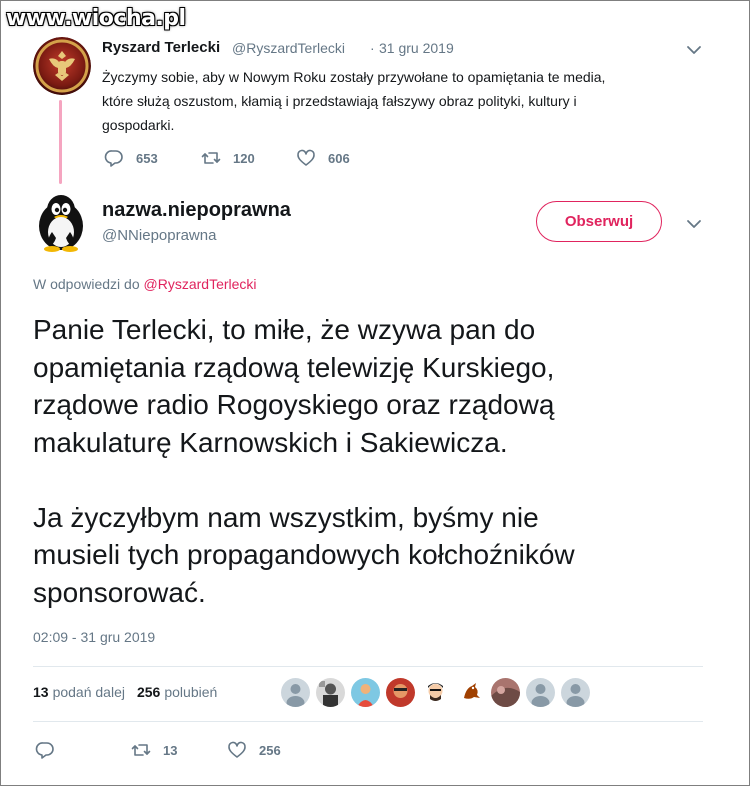 Image resolution: width=750 pixels, height=786 pixels. Describe the element at coordinates (339, 158) in the screenshot. I see `parent-like-count: 606` at that location.